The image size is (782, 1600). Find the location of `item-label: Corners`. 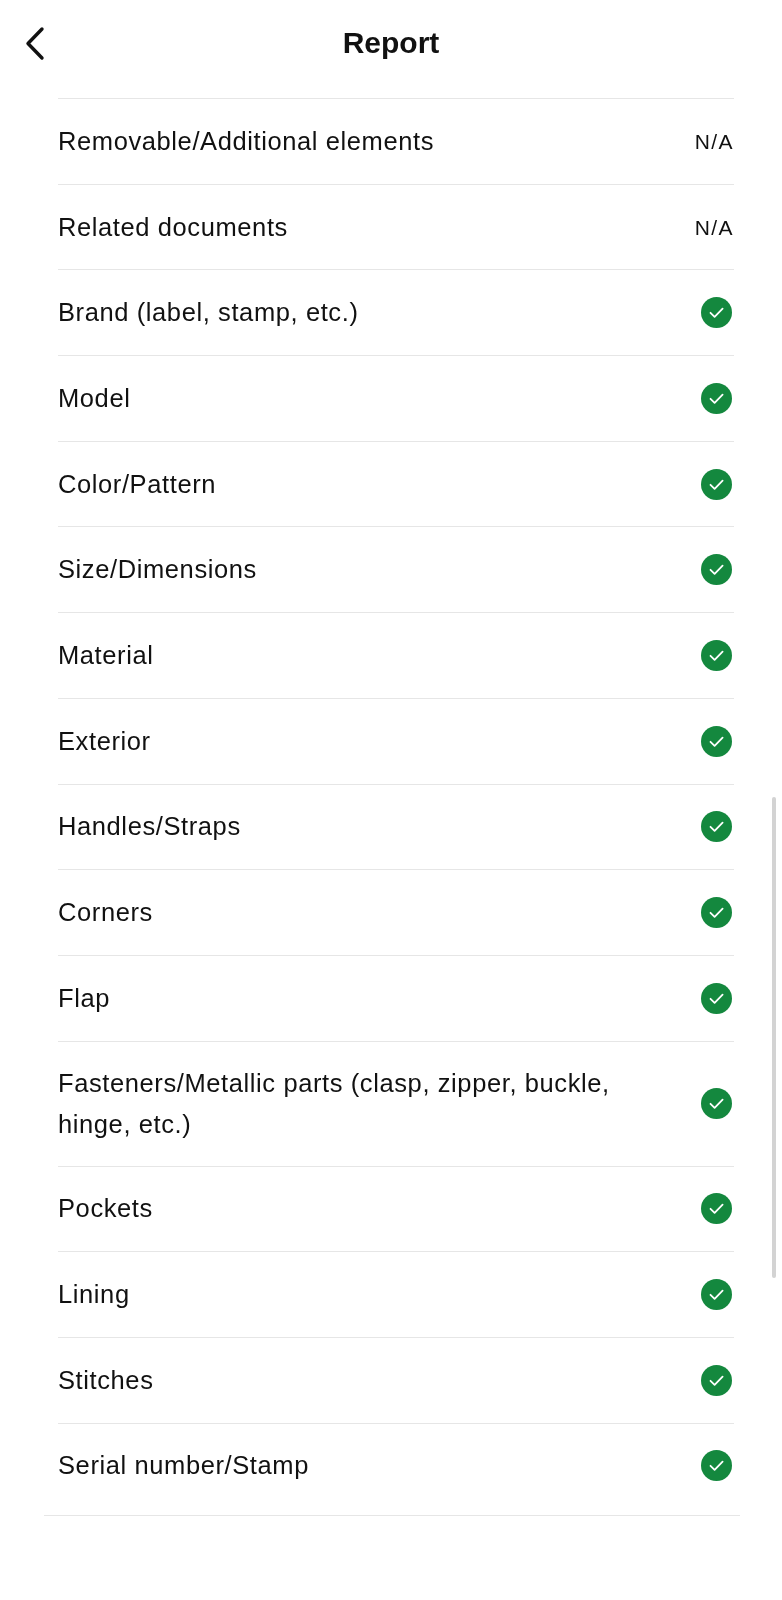

item-label: Corners is located at coordinates (105, 913).